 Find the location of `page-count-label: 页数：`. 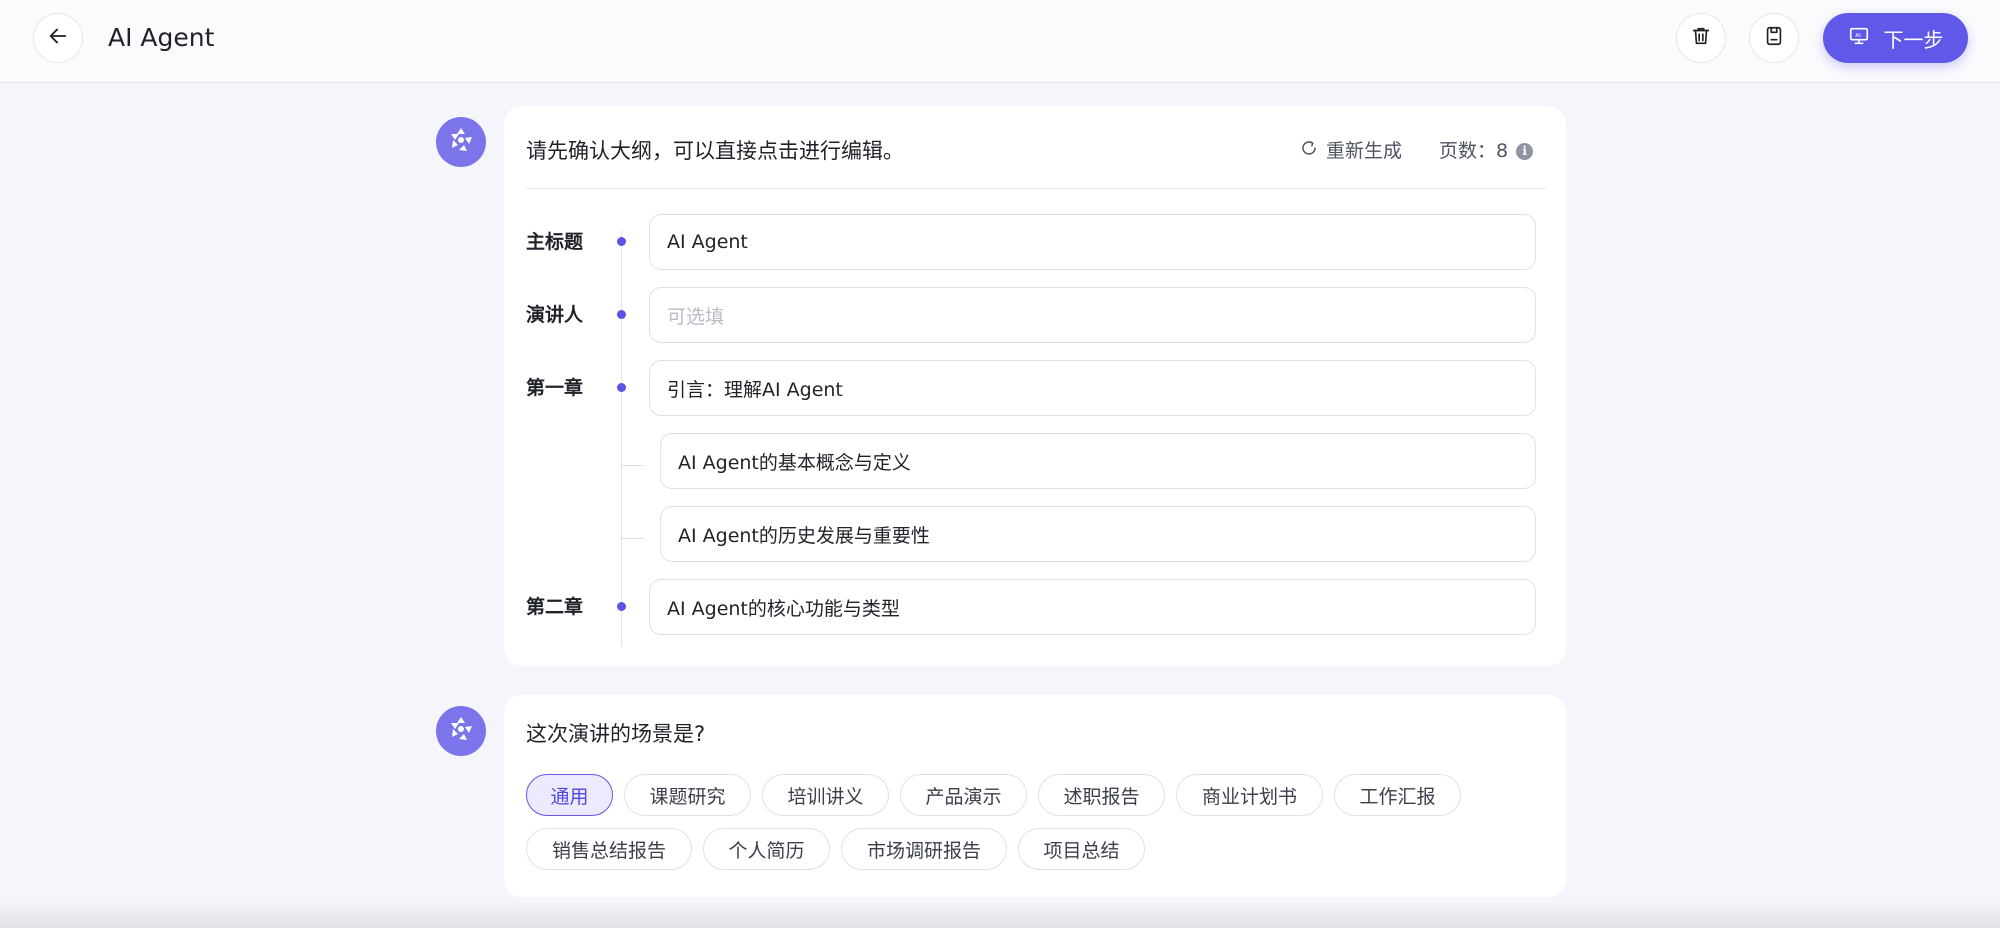

page-count-label: 页数： is located at coordinates (1468, 151).